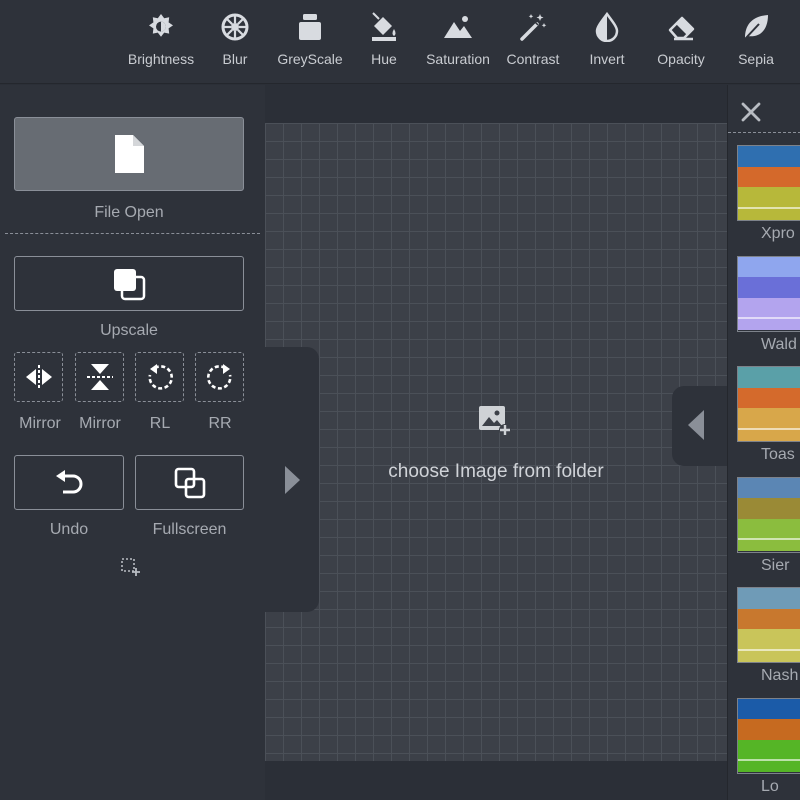 The height and width of the screenshot is (800, 800). I want to click on tool-brightness: Brightness, so click(161, 42).